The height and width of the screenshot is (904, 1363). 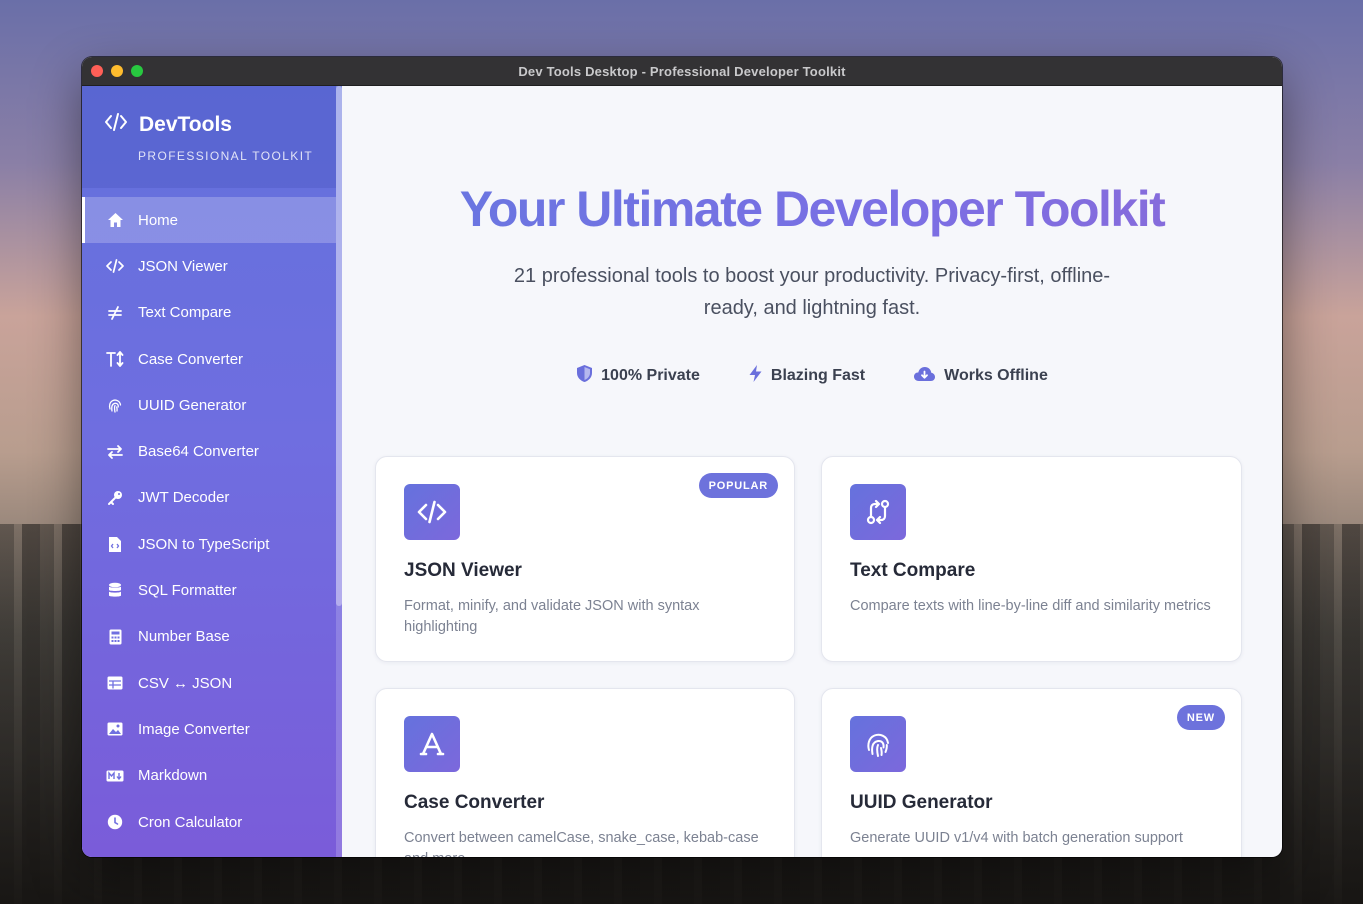 I want to click on sidebar-item-case-converter: Case Converter, so click(x=209, y=359).